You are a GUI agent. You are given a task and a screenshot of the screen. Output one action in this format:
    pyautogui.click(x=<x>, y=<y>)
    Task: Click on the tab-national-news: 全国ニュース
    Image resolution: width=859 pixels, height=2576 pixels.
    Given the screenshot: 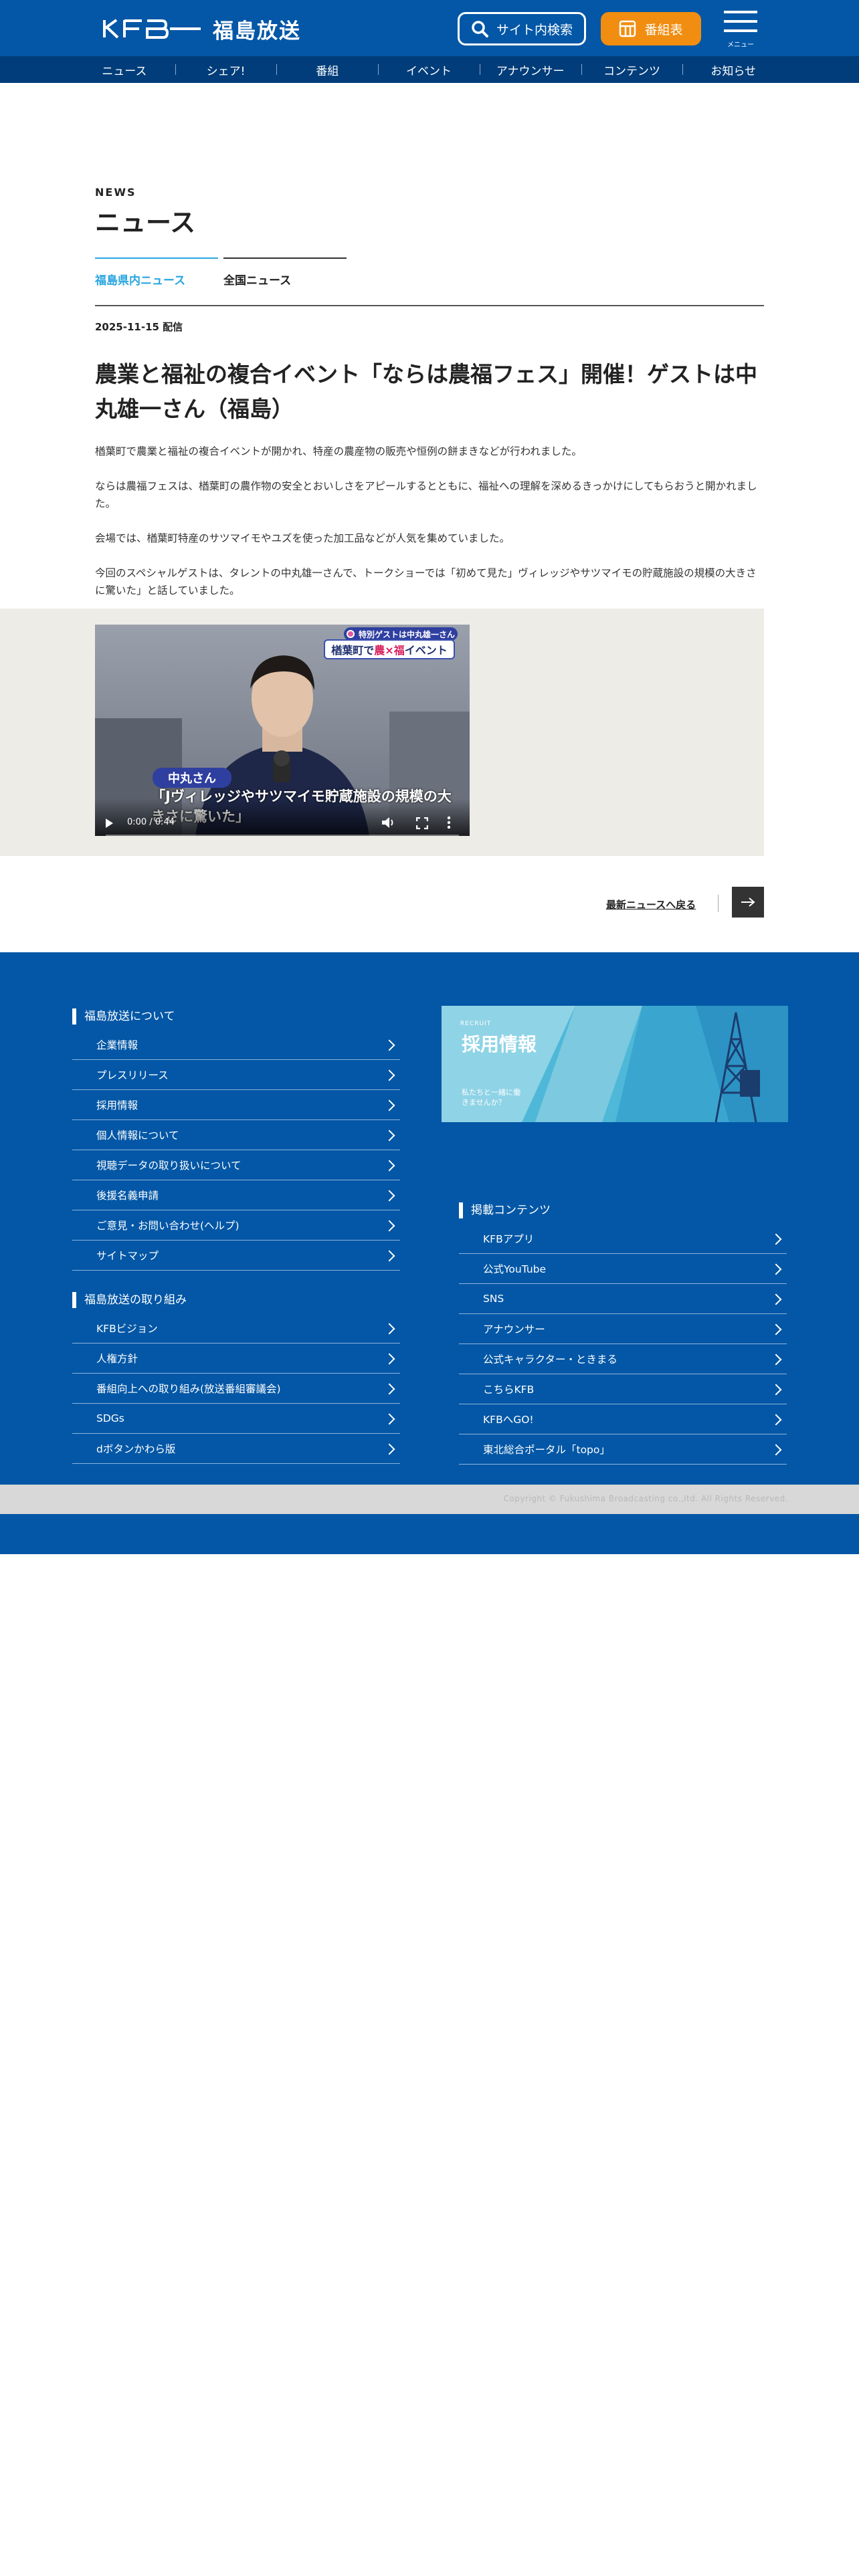 What is the action you would take?
    pyautogui.click(x=285, y=273)
    